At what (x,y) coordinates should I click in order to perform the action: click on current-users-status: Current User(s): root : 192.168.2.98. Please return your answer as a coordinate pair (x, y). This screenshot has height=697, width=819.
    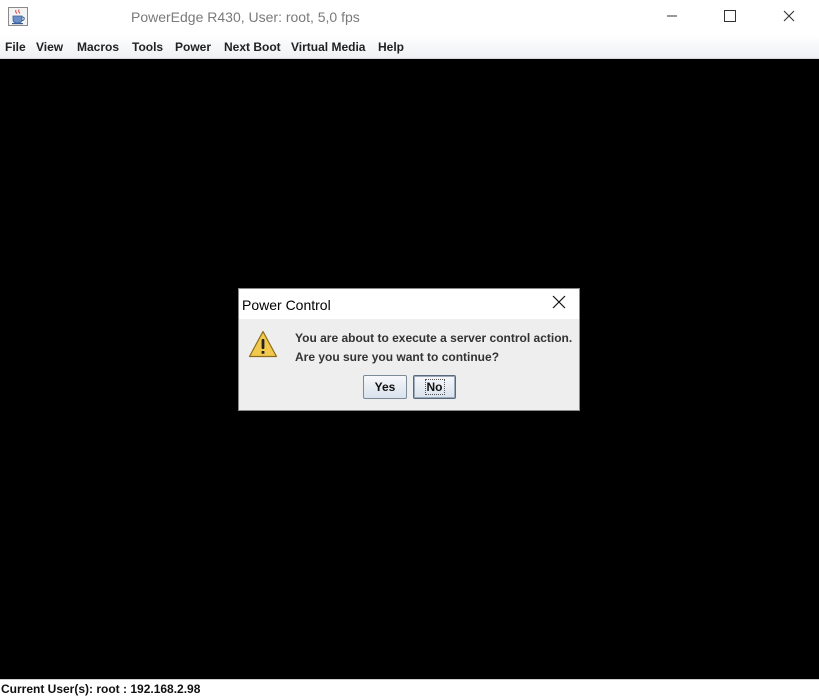
    Looking at the image, I should click on (101, 689).